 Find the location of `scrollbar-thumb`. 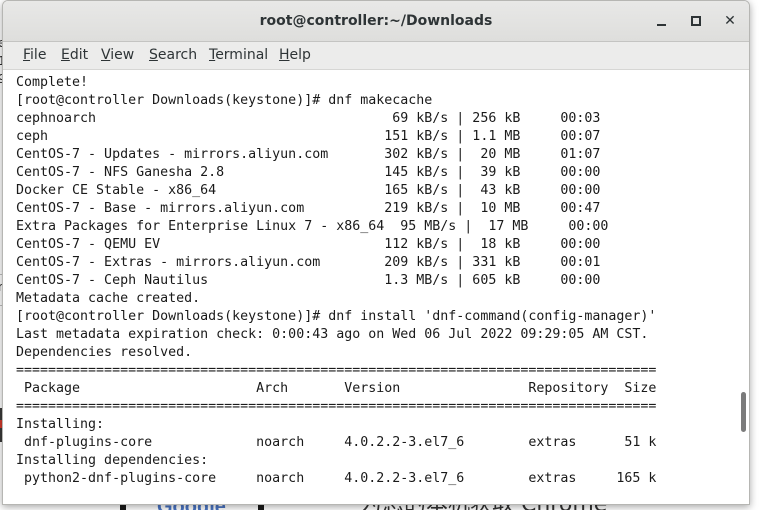

scrollbar-thumb is located at coordinates (743, 412).